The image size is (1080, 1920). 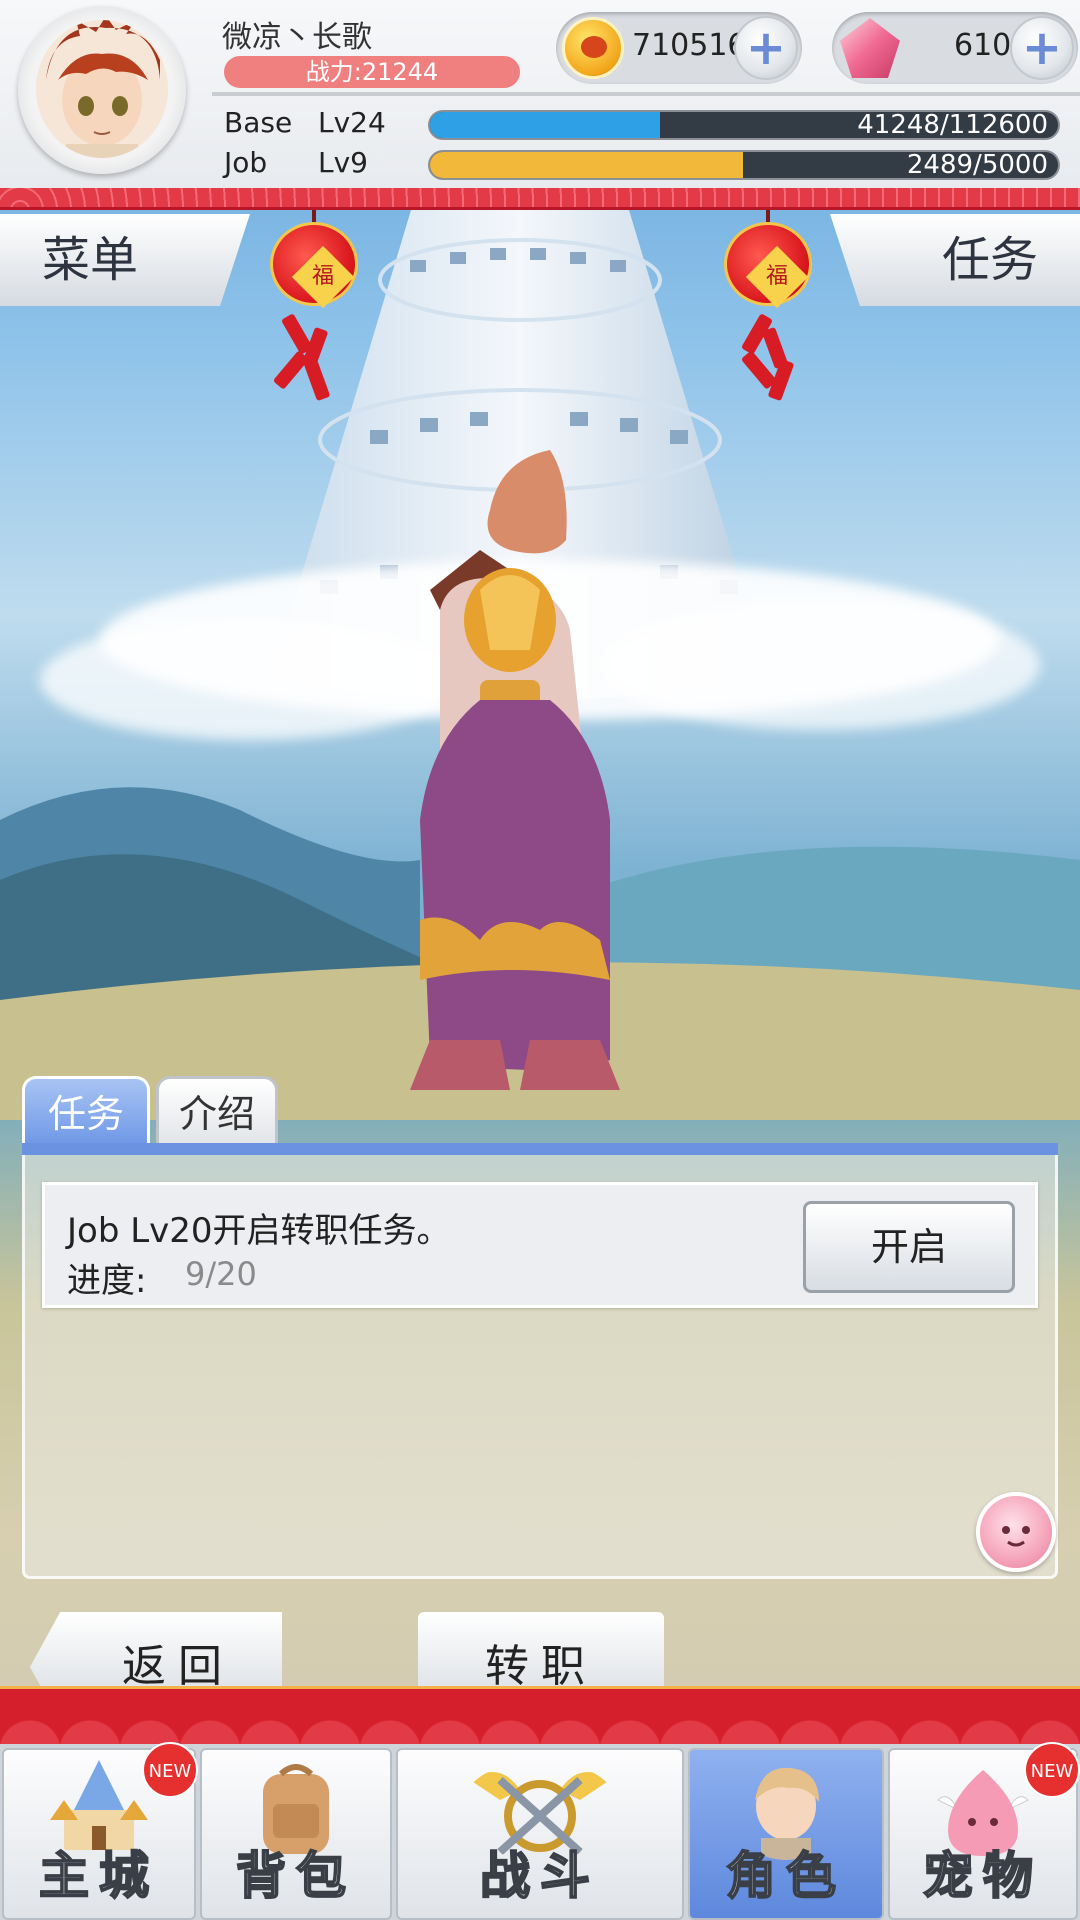 I want to click on nav-label-character: 角色, so click(x=785, y=1876).